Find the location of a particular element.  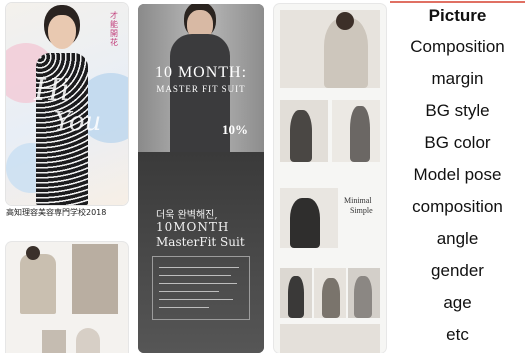

criteria-item-gender: gender is located at coordinates (457, 270).